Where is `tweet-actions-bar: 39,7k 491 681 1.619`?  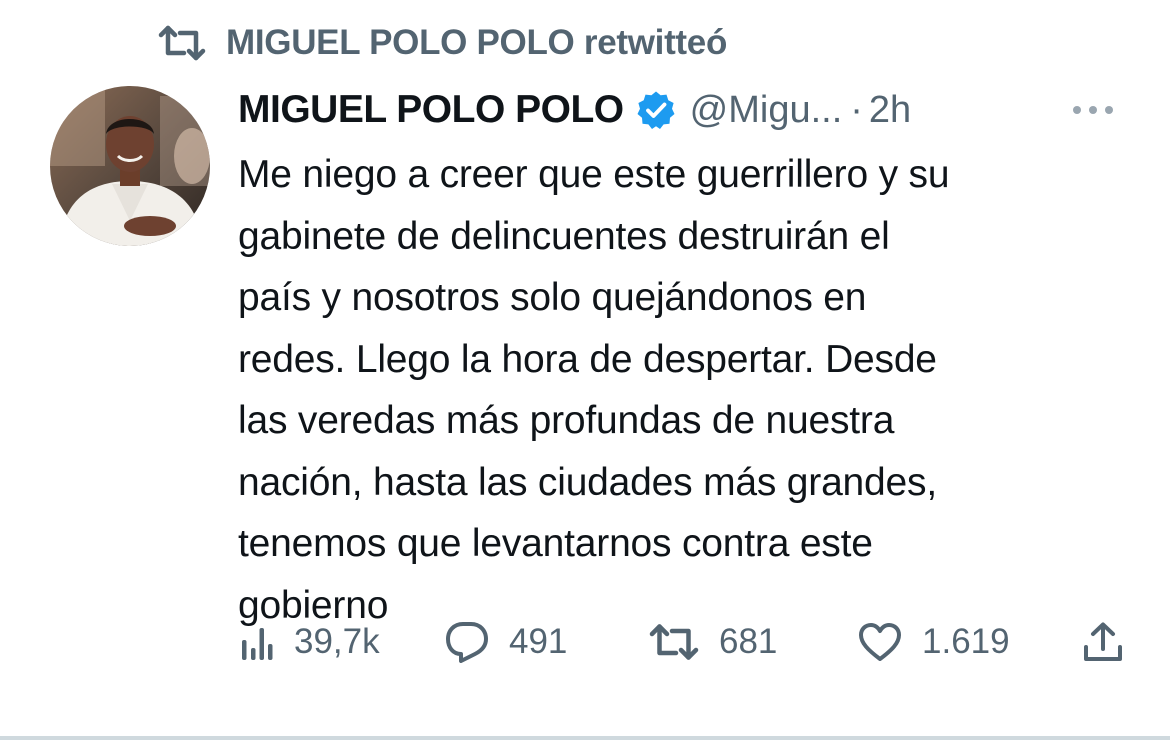 tweet-actions-bar: 39,7k 491 681 1.619 is located at coordinates (688, 642).